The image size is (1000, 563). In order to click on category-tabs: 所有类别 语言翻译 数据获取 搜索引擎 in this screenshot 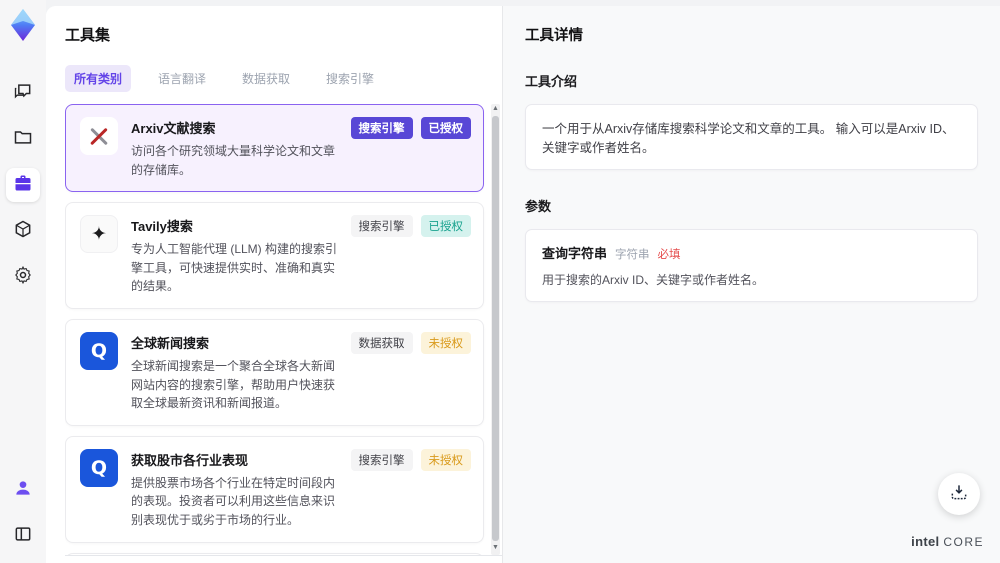, I will do `click(283, 78)`.